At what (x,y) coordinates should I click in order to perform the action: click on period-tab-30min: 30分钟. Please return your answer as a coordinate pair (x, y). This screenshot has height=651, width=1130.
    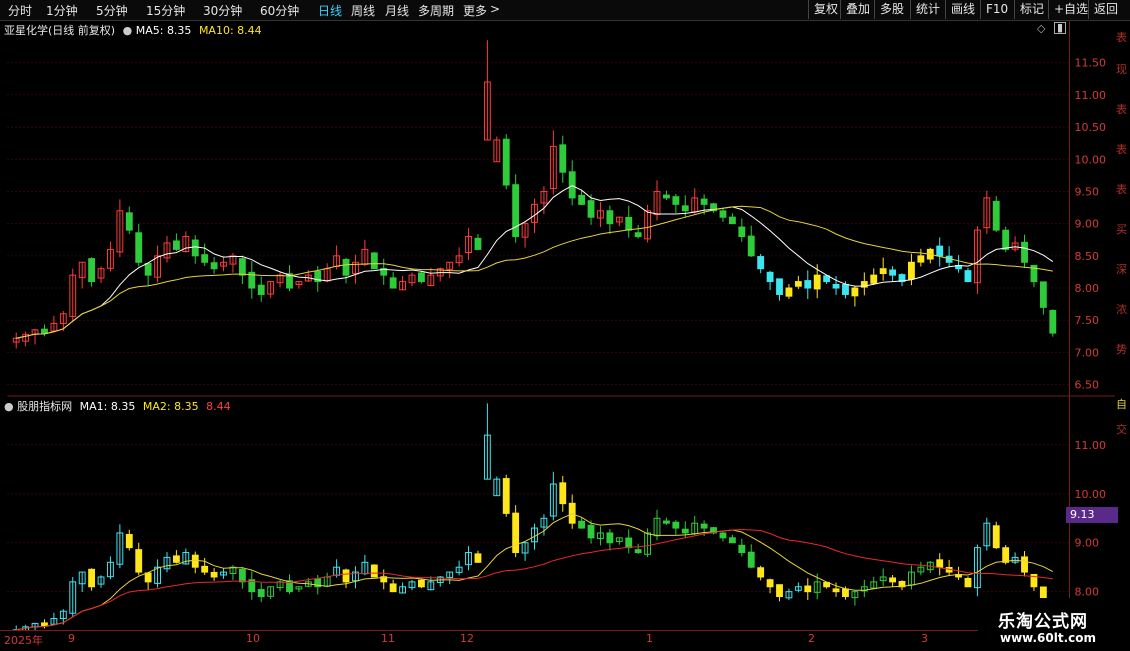
    Looking at the image, I should click on (222, 10).